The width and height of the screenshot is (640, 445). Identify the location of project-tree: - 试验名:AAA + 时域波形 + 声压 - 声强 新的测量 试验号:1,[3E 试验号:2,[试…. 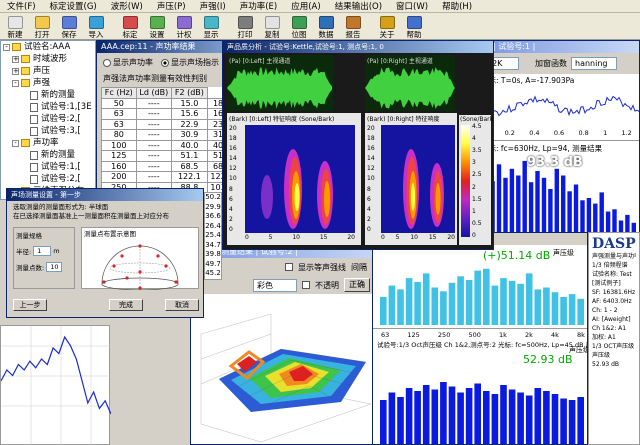
(48, 120).